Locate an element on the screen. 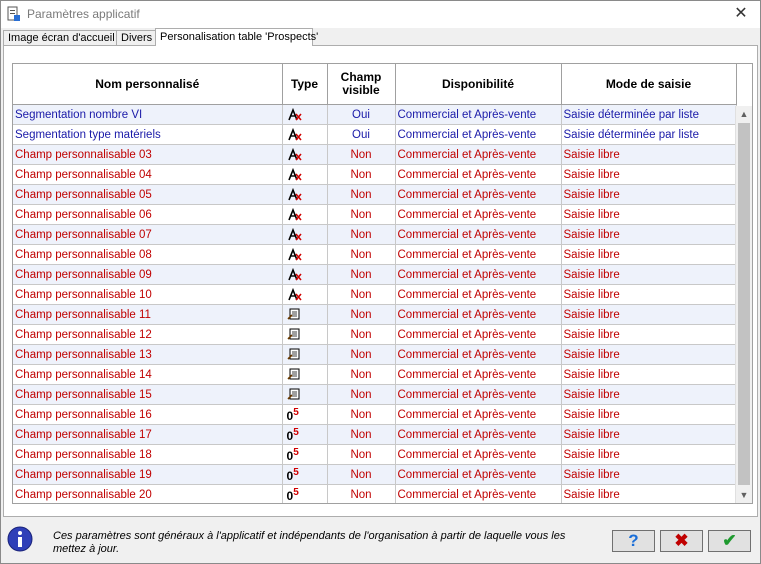 This screenshot has height=564, width=761. cell-name: Segmentation type matériels is located at coordinates (148, 134).